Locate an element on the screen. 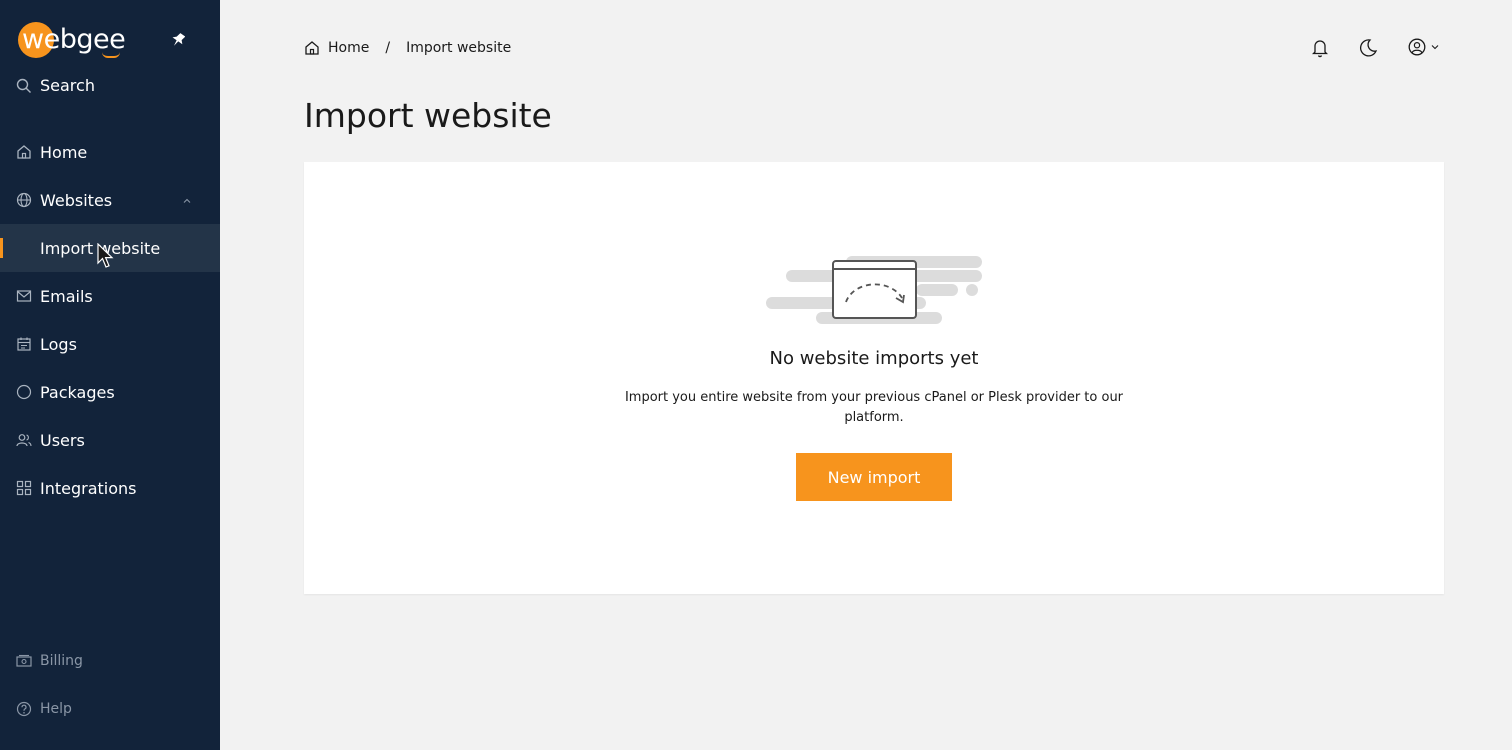  help-icon is located at coordinates (24, 709).